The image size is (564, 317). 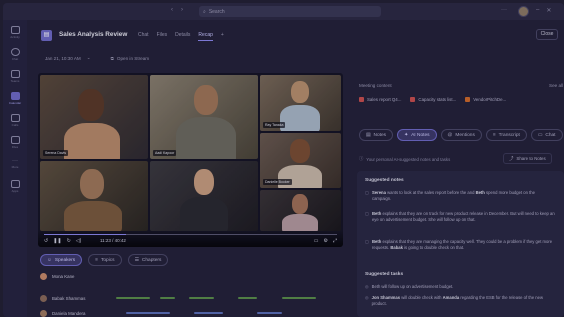 I want to click on rail-item-more: ··· More, so click(x=15, y=163).